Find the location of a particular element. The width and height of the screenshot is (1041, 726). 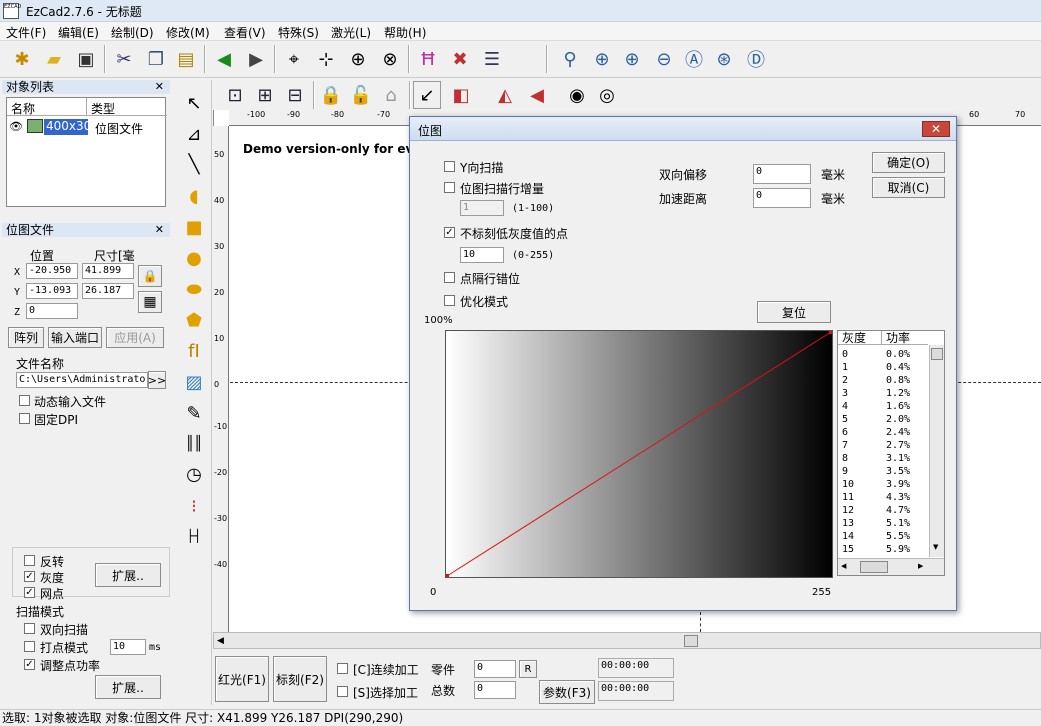

browse-button: >> is located at coordinates (157, 380).